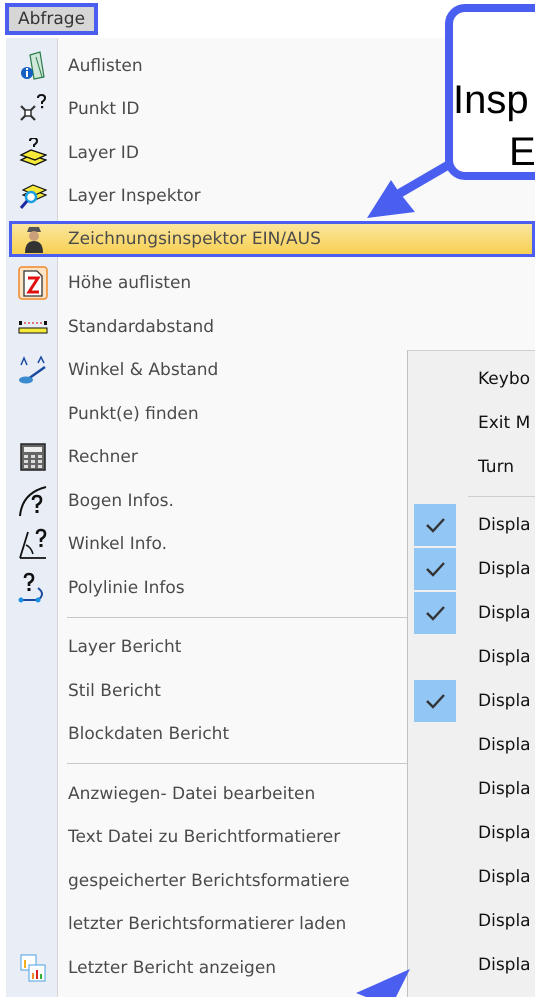 The height and width of the screenshot is (997, 535). Describe the element at coordinates (206, 66) in the screenshot. I see `menu-item: Auflisten` at that location.